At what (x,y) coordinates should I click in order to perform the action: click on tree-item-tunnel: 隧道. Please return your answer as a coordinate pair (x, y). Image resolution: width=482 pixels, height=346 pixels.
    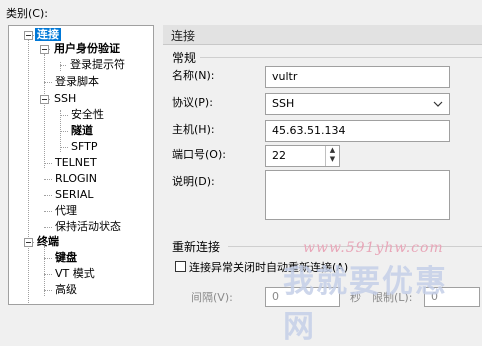
    Looking at the image, I should click on (82, 131).